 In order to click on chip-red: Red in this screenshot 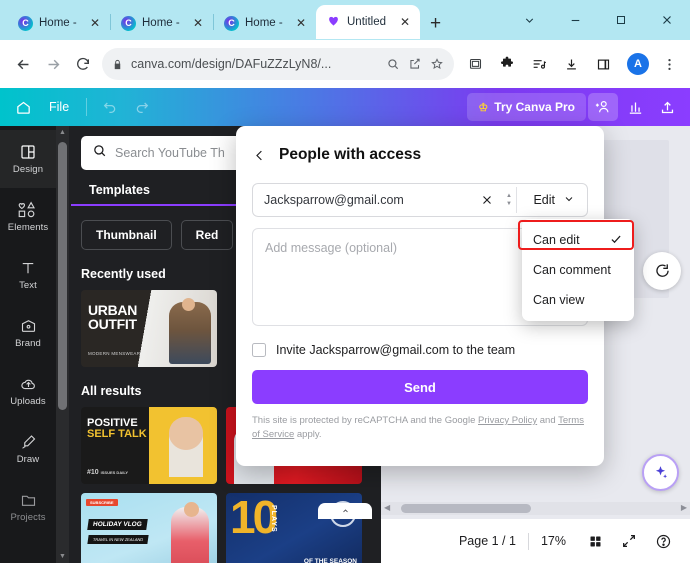, I will do `click(207, 235)`.